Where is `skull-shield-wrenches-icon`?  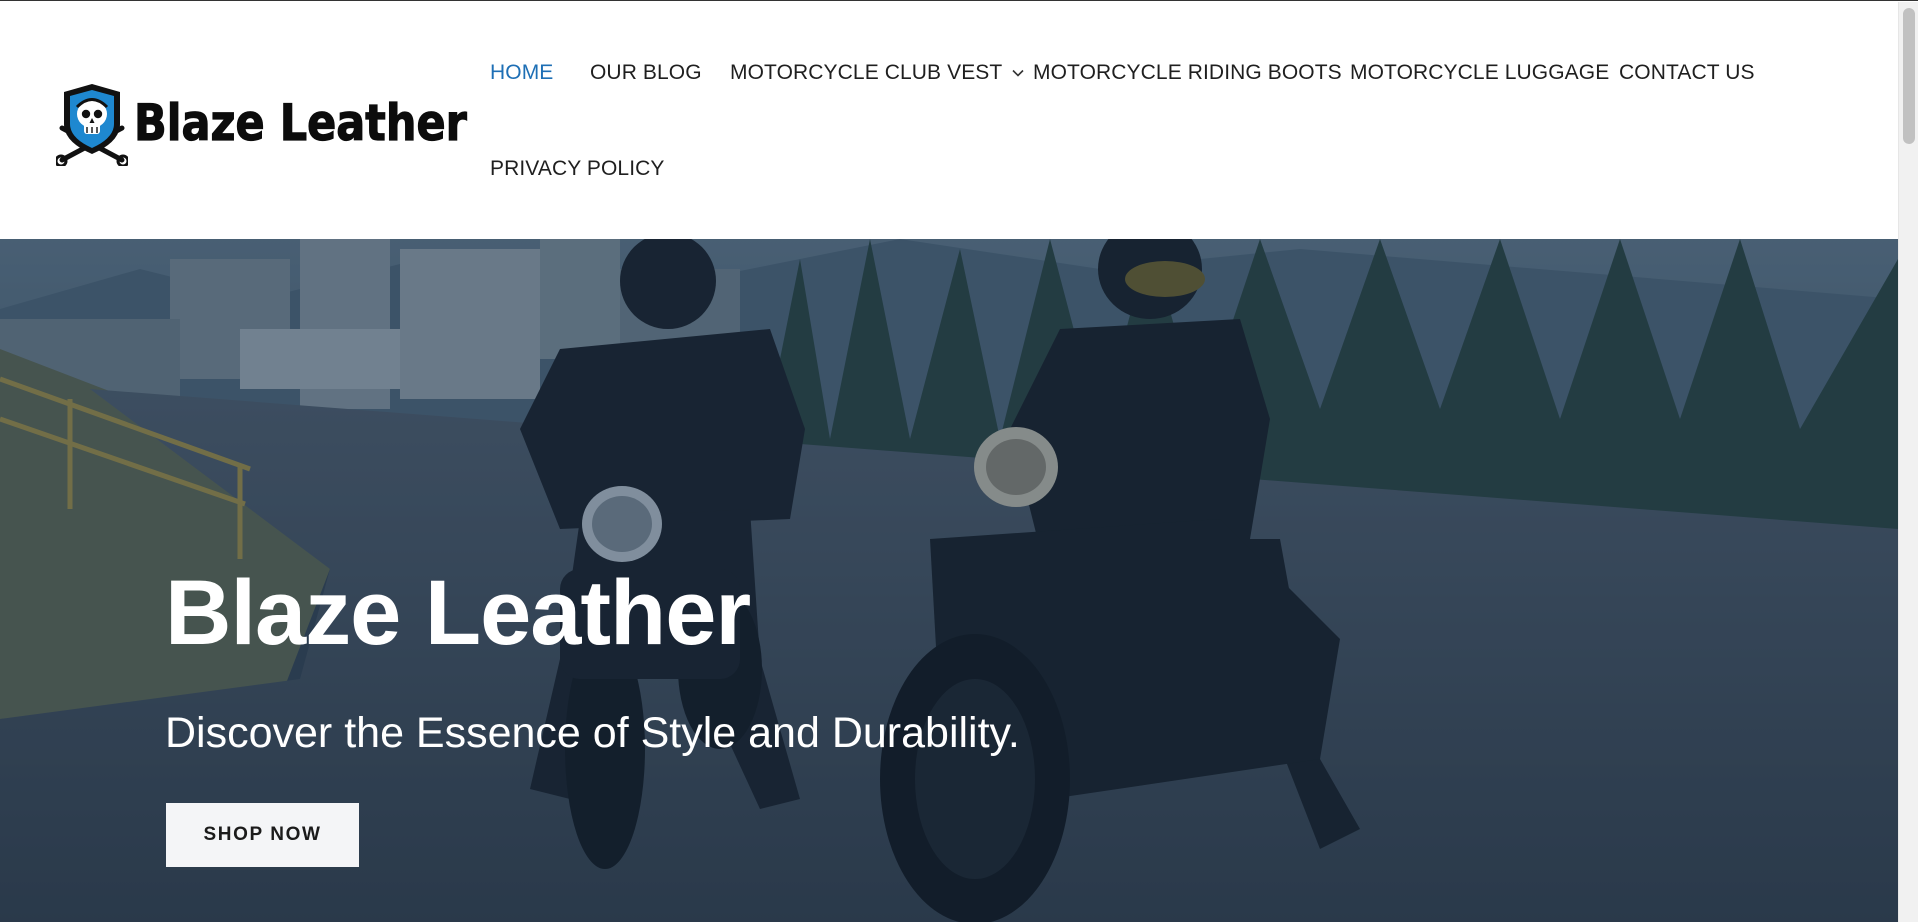 skull-shield-wrenches-icon is located at coordinates (92, 125).